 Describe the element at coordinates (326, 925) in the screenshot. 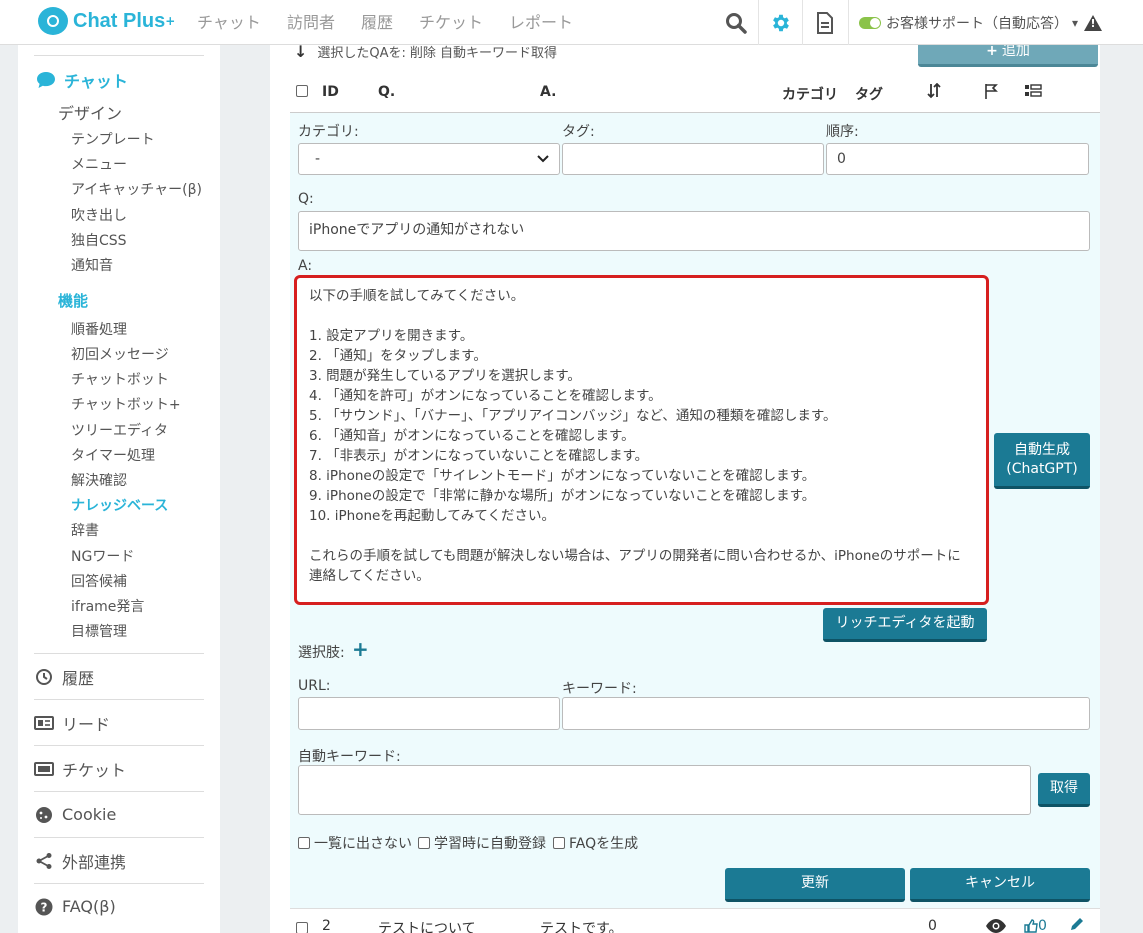

I see `row-id: 2` at that location.